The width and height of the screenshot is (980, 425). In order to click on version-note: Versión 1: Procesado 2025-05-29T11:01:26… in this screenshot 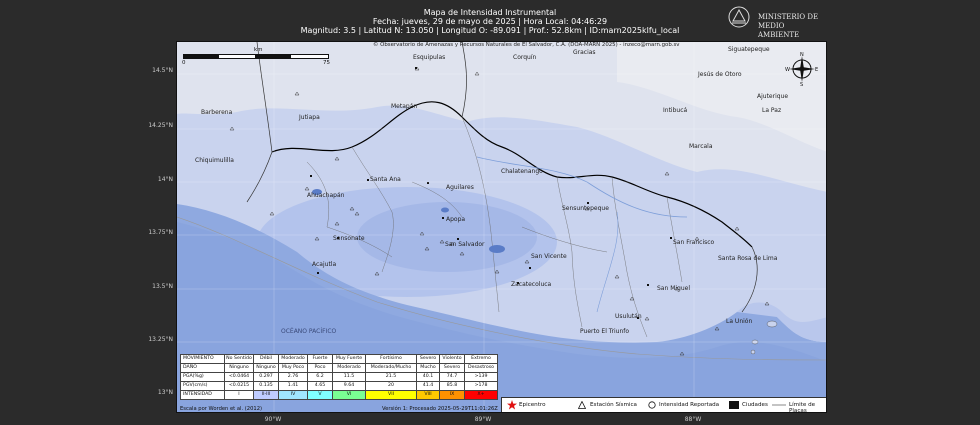, I will do `click(440, 409)`.